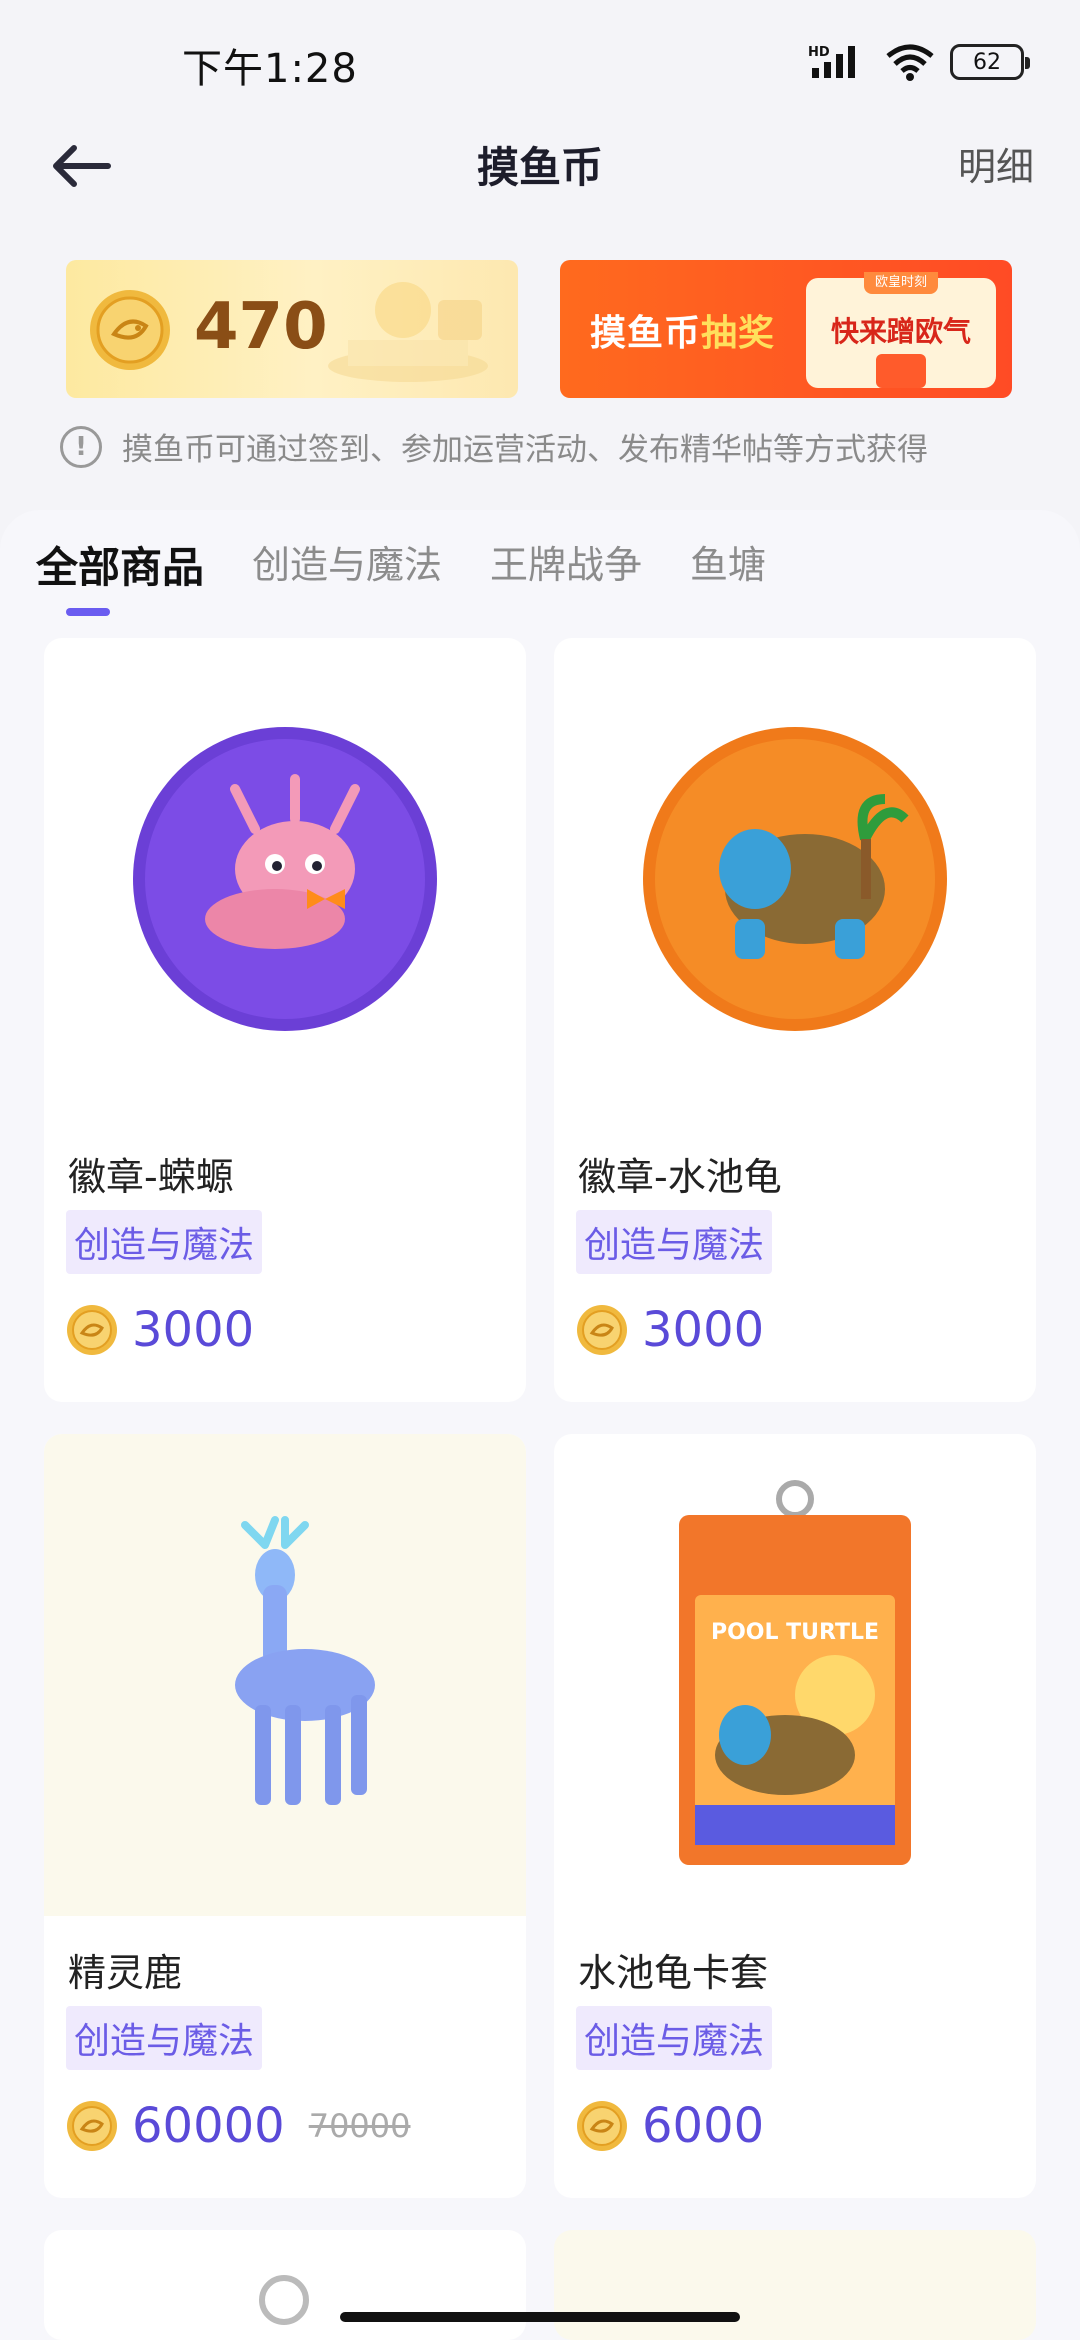 The width and height of the screenshot is (1080, 2340). I want to click on tab-ace-war: 王牌战争, so click(566, 564).